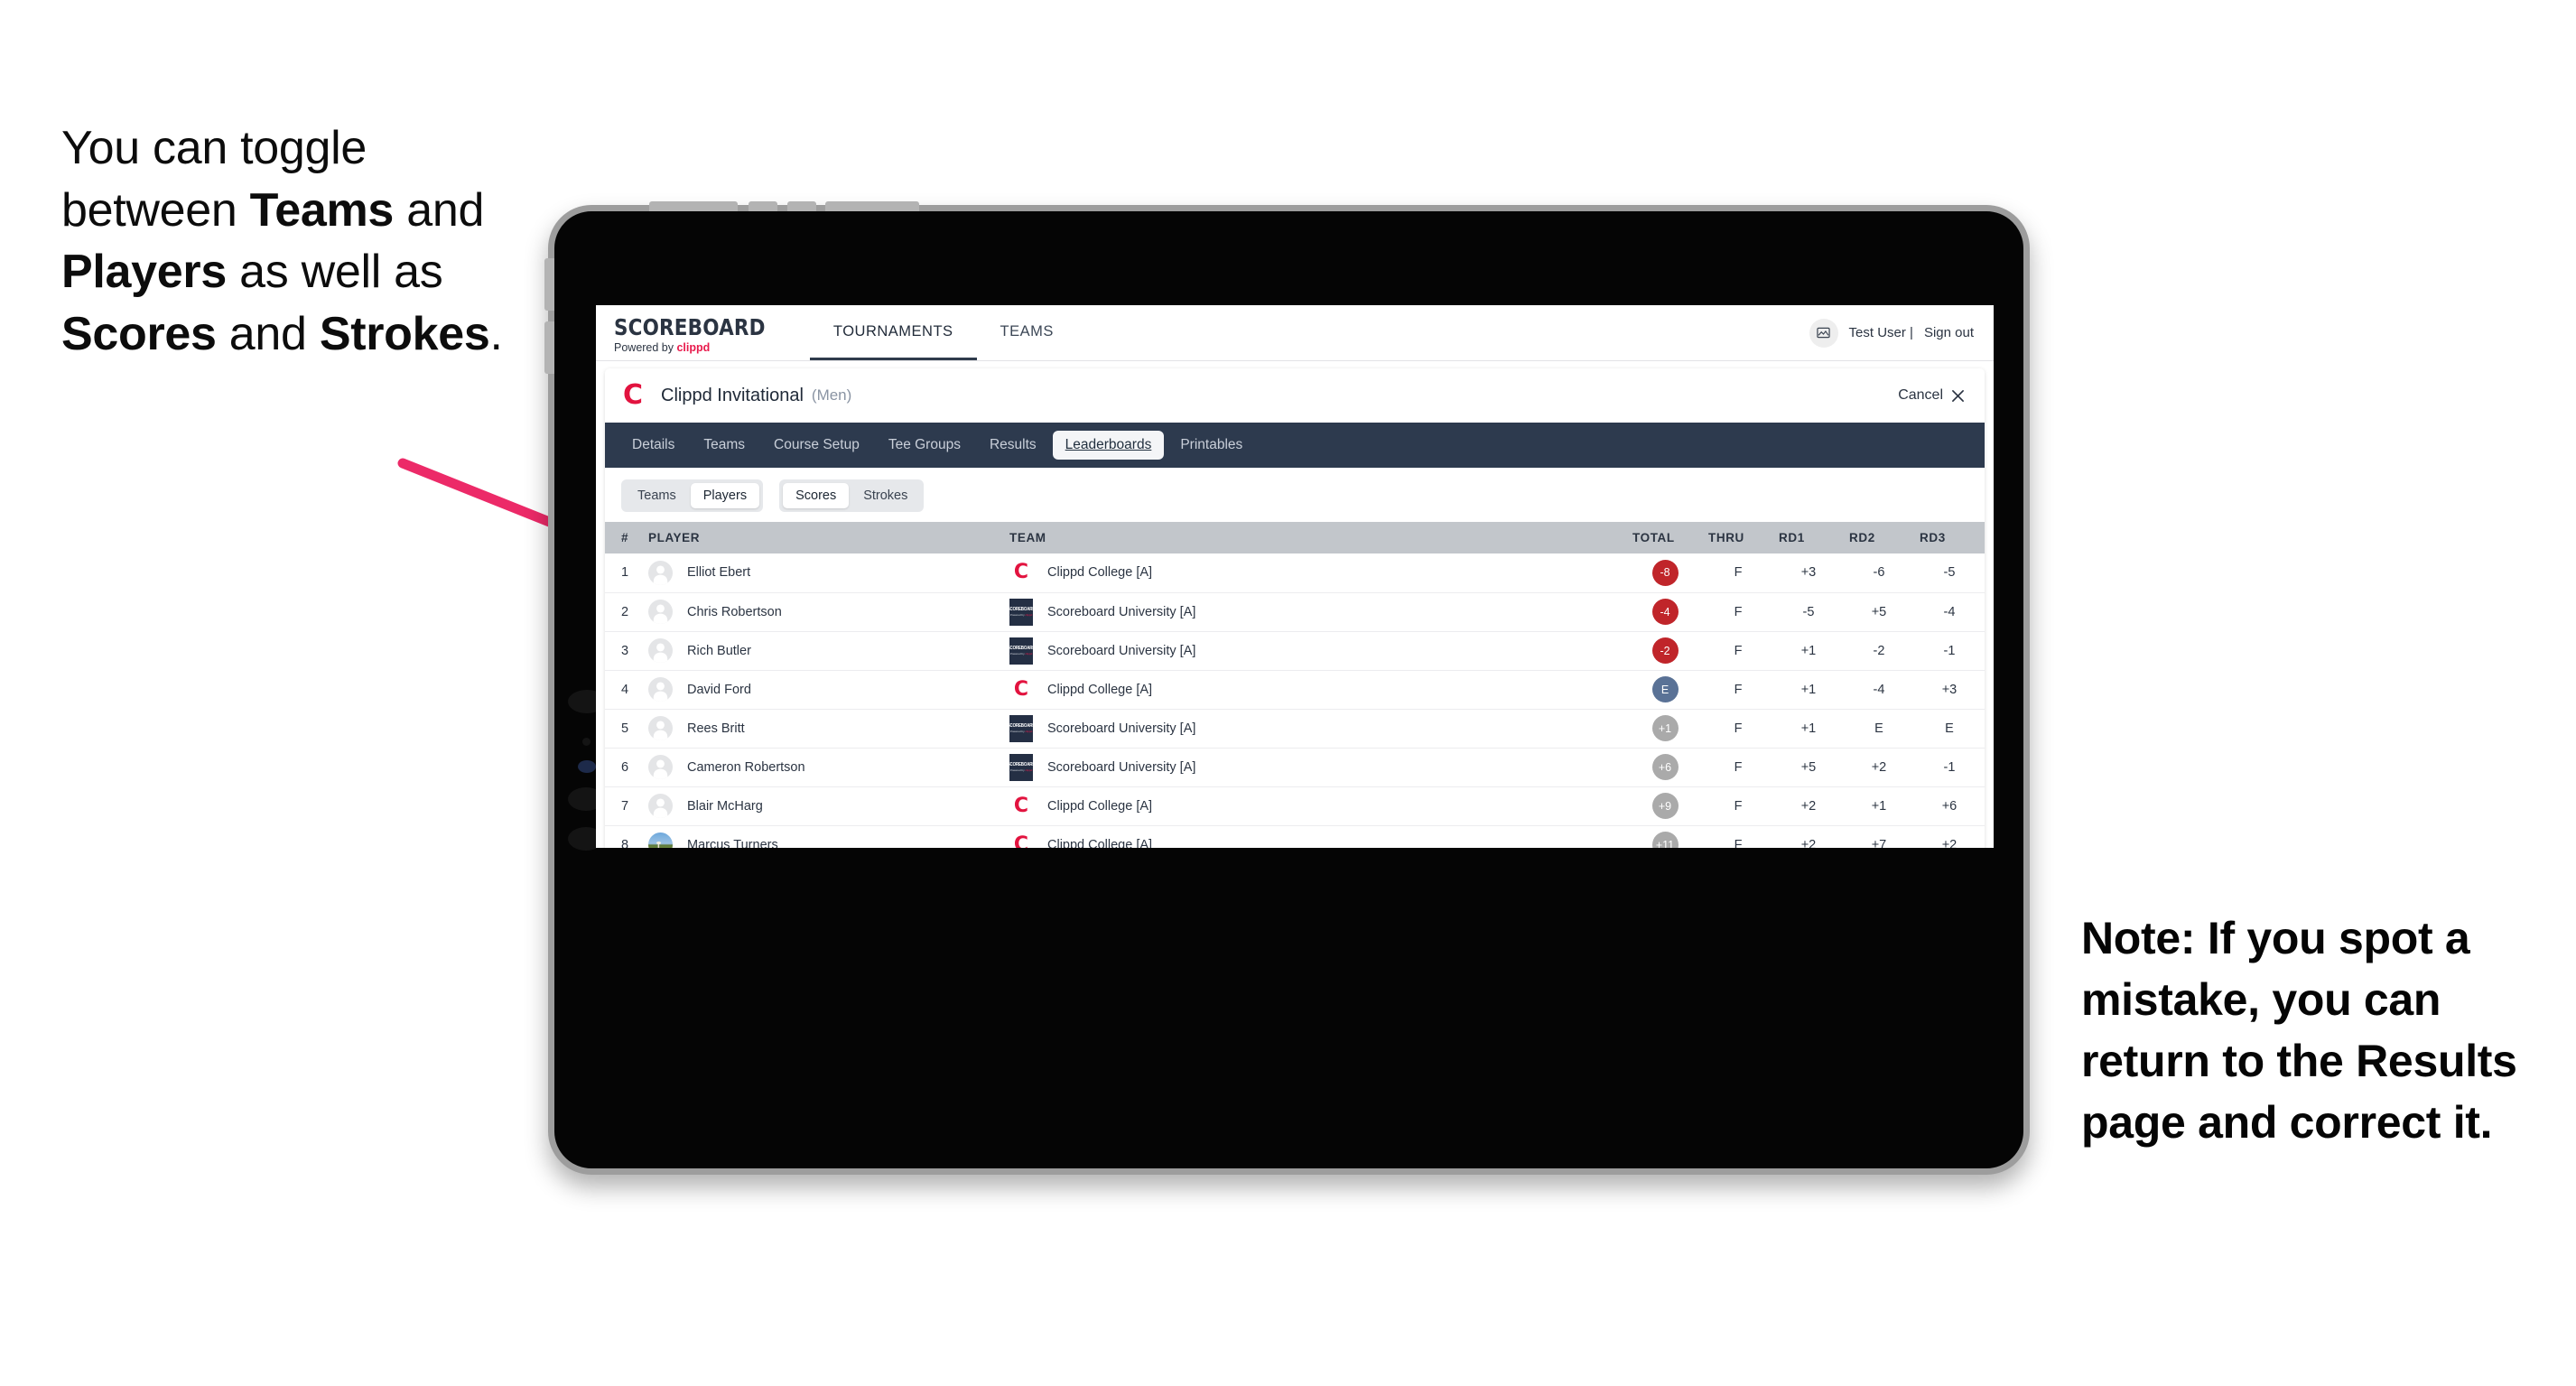 The width and height of the screenshot is (2576, 1386). Describe the element at coordinates (1108, 445) in the screenshot. I see `section-nav-leaderboards: Leaderboards` at that location.